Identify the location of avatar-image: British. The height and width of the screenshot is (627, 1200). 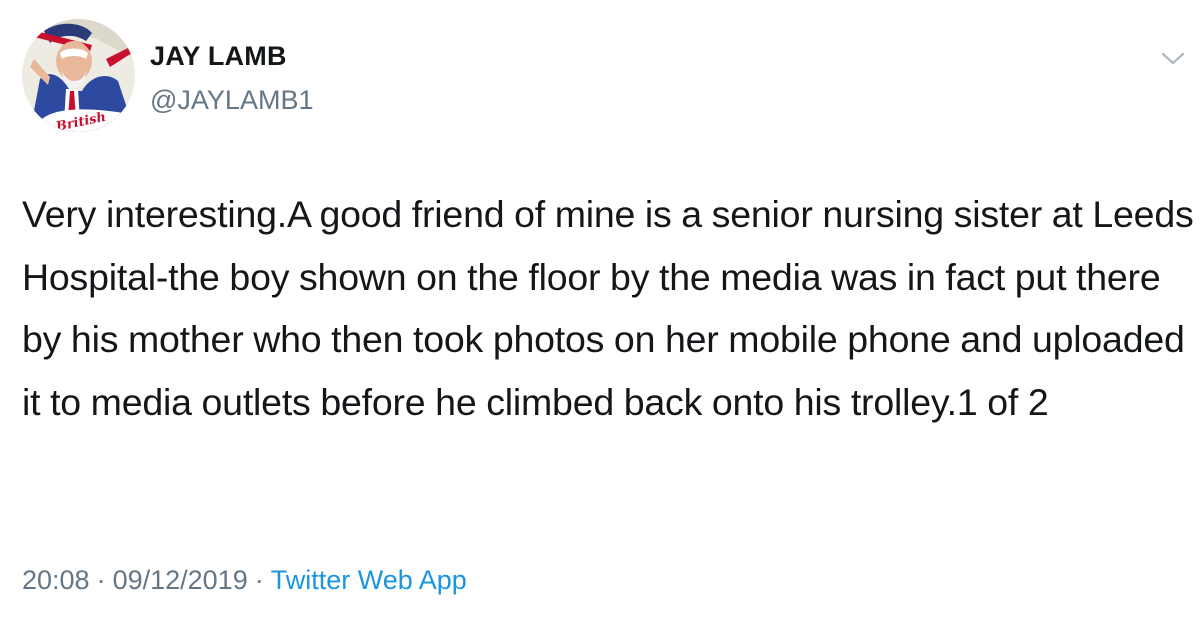
(78, 75).